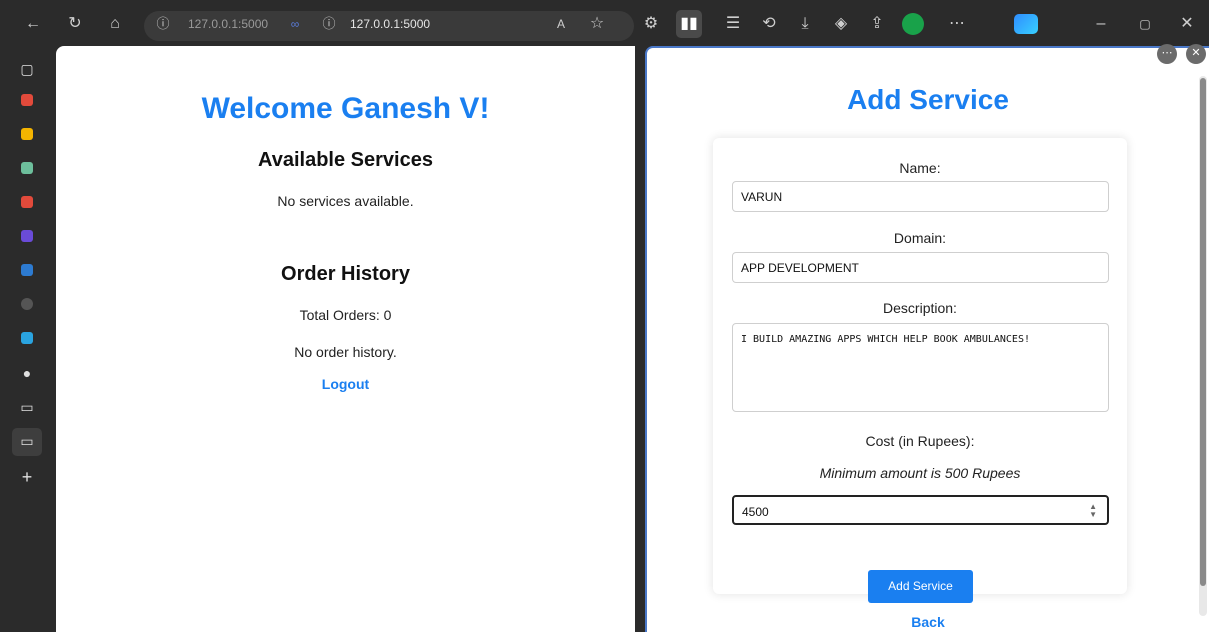 The image size is (1209, 632). I want to click on favorite-icon: ☆, so click(597, 24).